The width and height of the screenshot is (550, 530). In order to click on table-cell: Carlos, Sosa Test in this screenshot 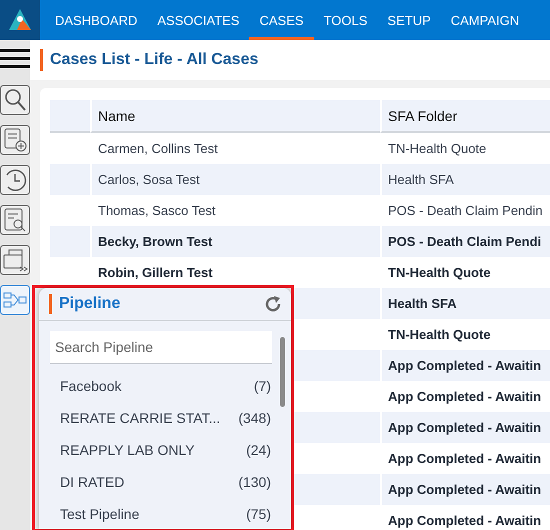, I will do `click(235, 179)`.